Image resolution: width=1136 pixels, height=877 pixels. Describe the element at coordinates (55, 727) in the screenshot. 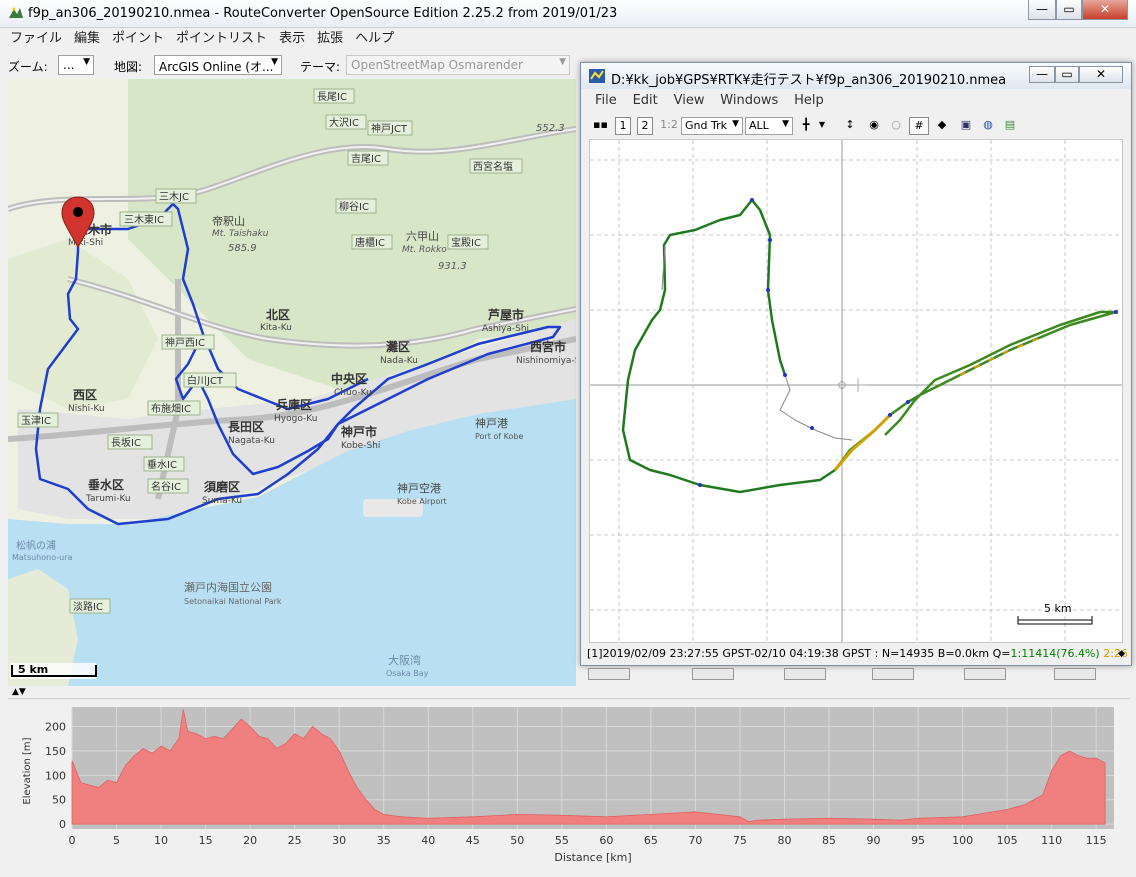

I see `y-tick-label: 200` at that location.